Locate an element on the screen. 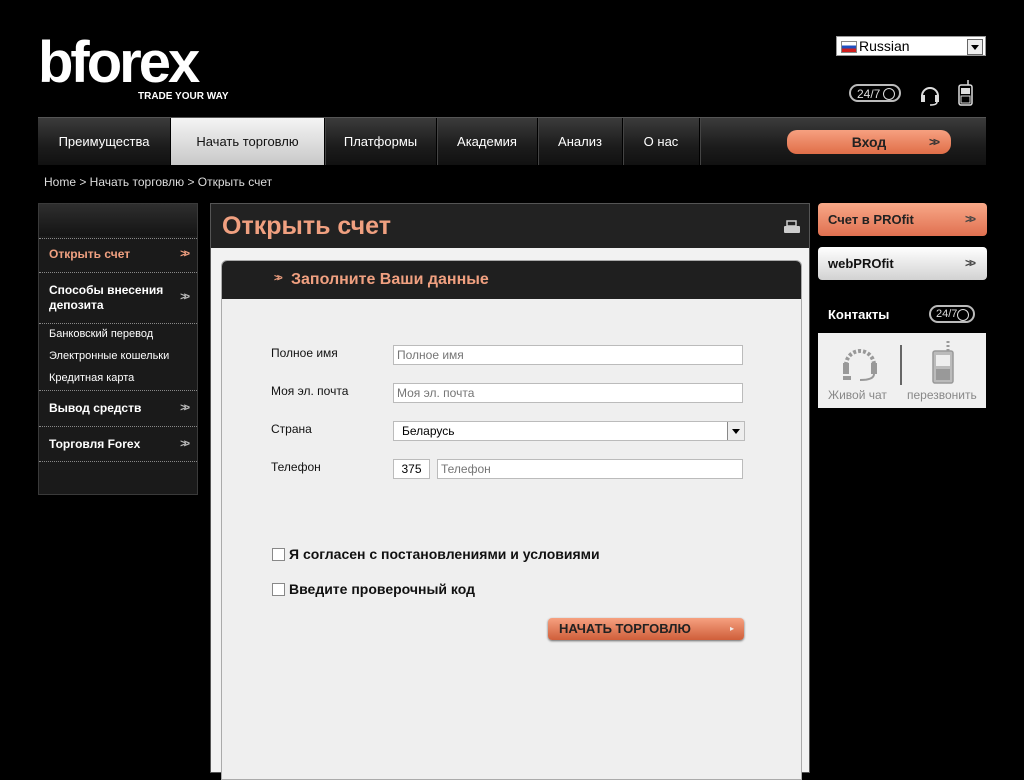  sidebar-item-withdrawal: Вывод средств is located at coordinates (95, 408).